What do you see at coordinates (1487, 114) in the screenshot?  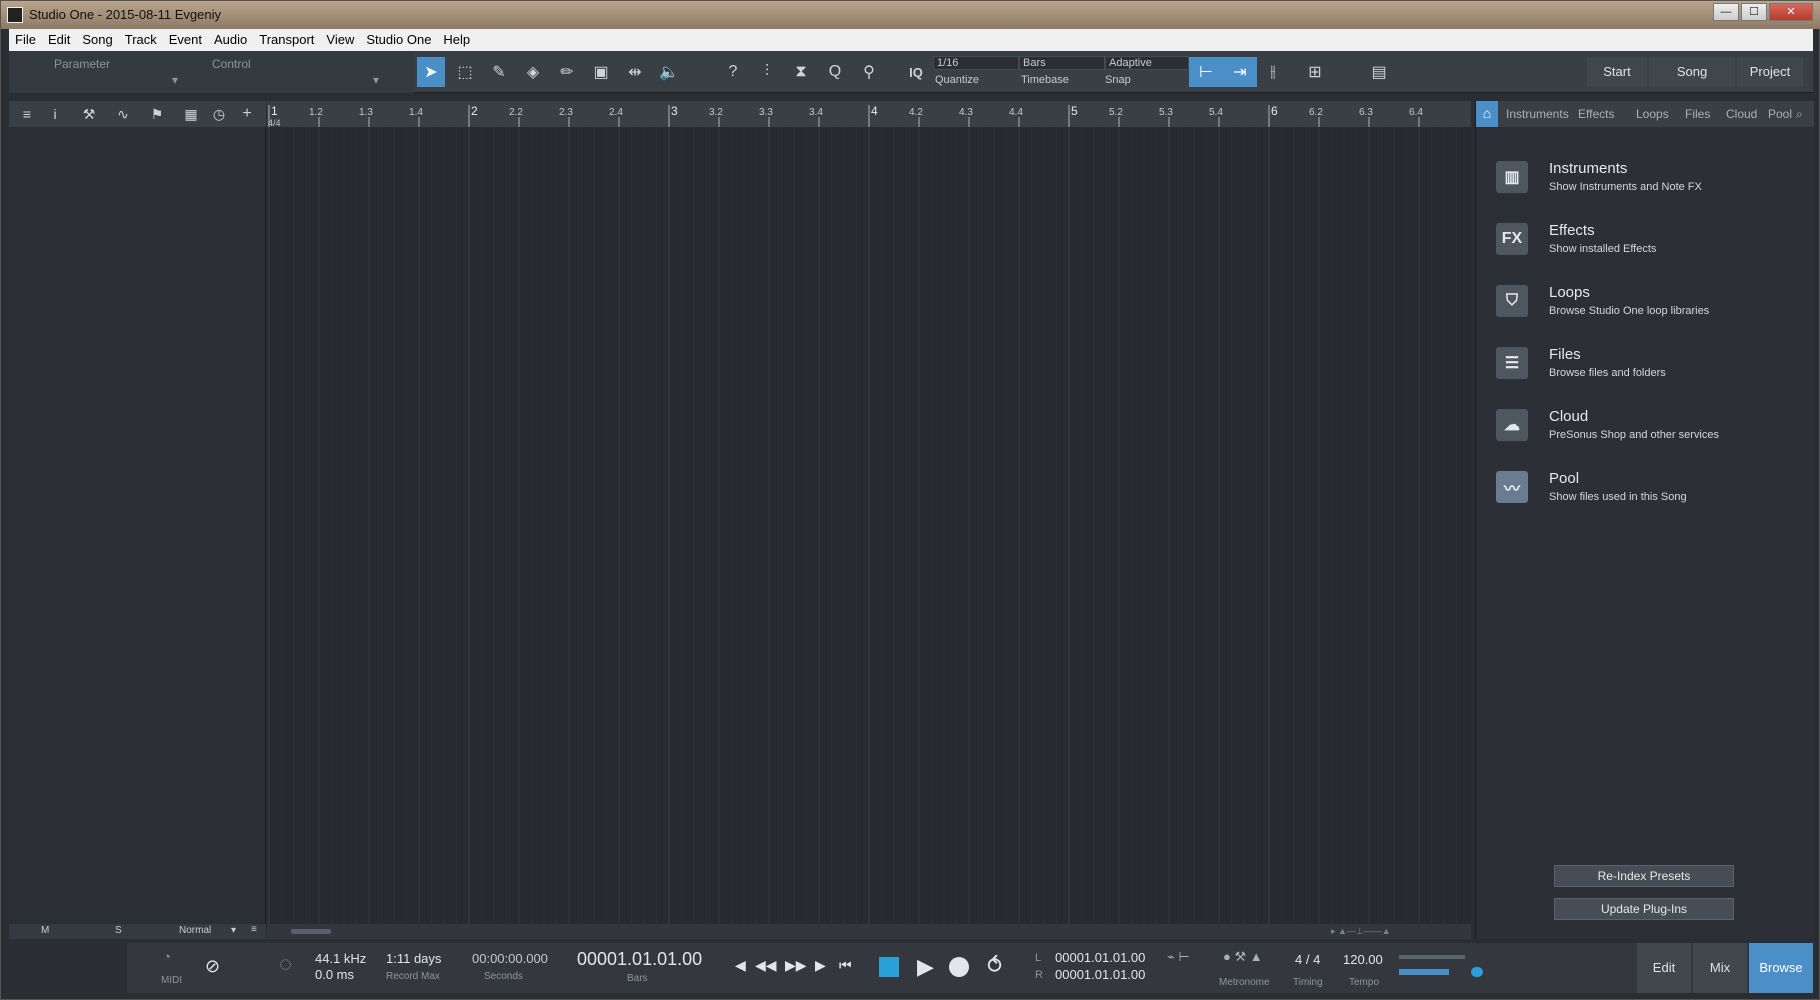 I see `home-icon: ⌂` at bounding box center [1487, 114].